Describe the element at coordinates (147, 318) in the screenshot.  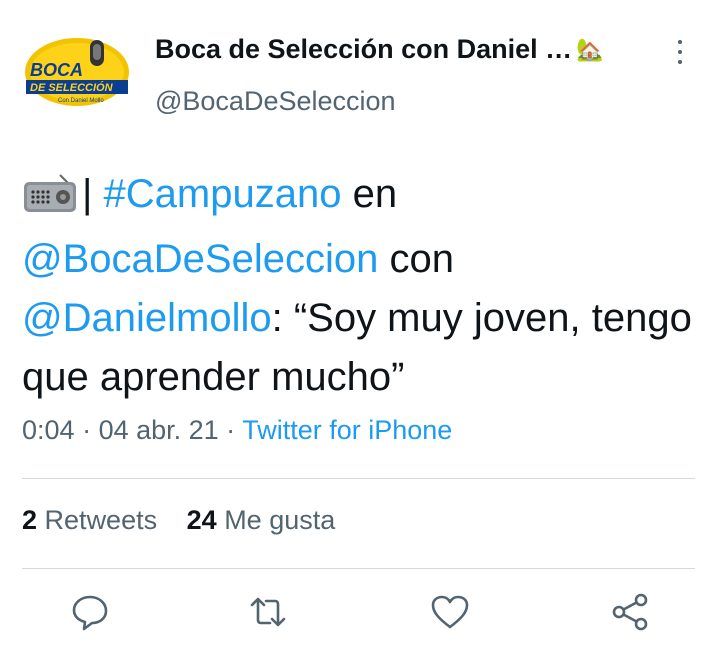
I see `mention-link-daniel: @Danielmollo` at that location.